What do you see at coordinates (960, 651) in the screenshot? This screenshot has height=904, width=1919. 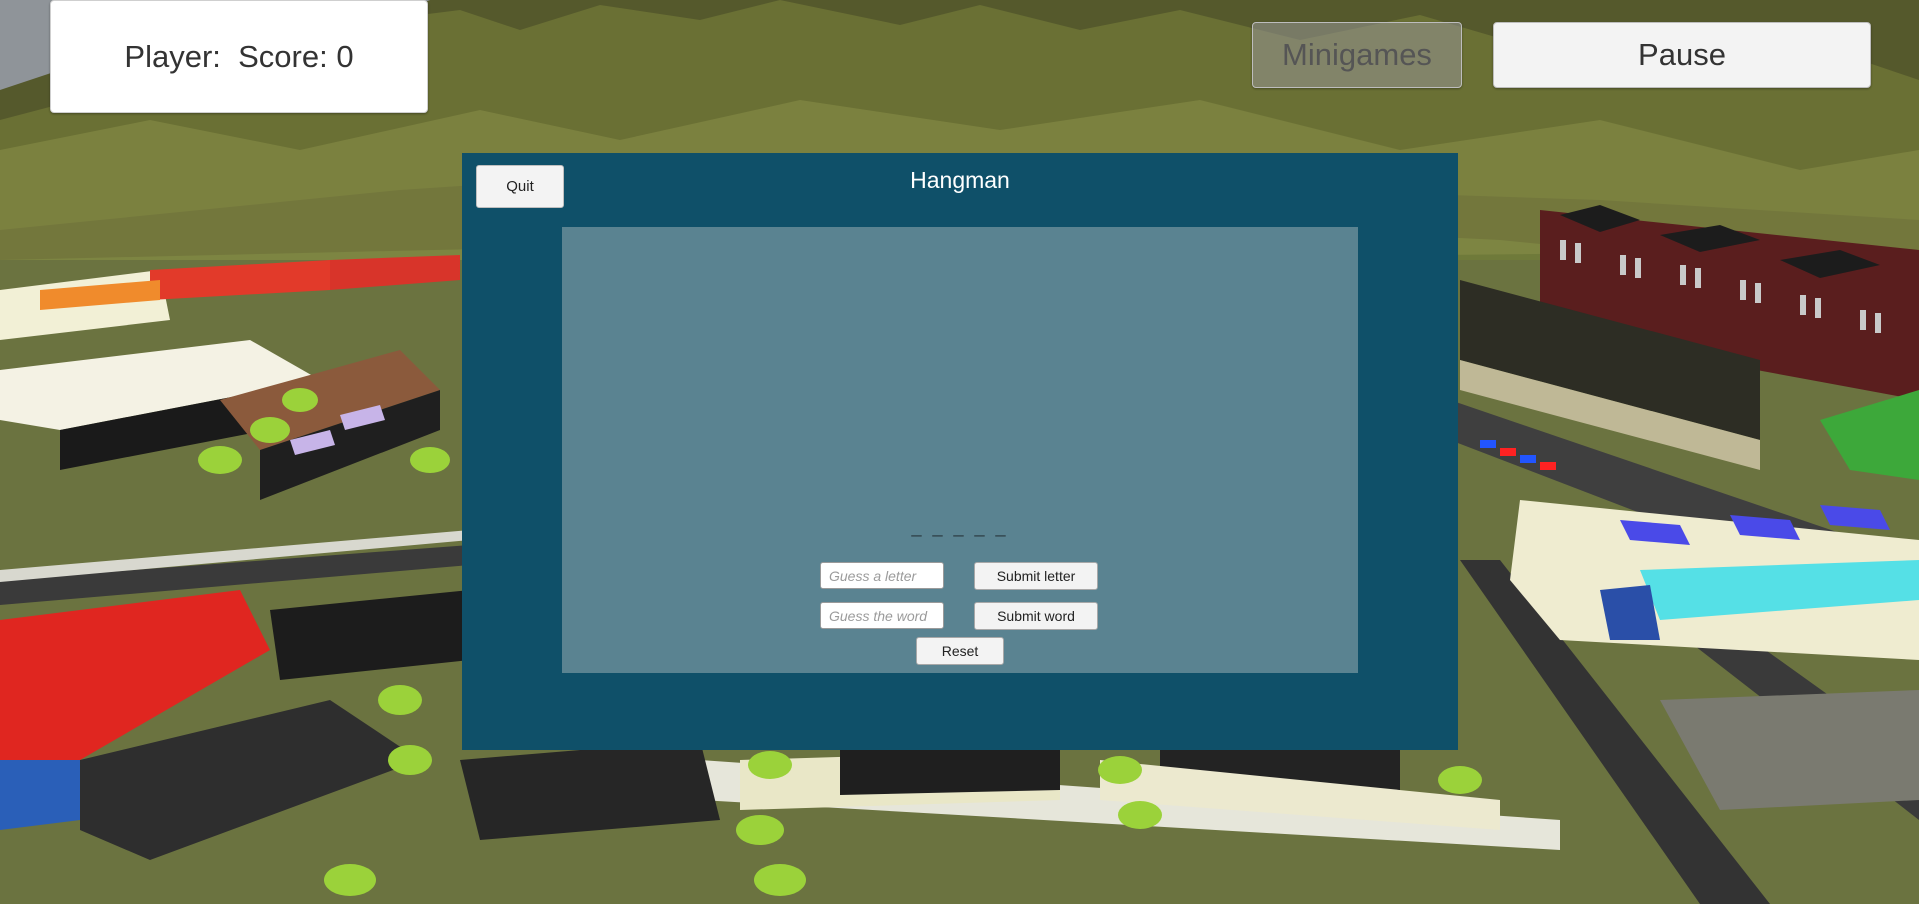 I see `reset-button: Reset` at bounding box center [960, 651].